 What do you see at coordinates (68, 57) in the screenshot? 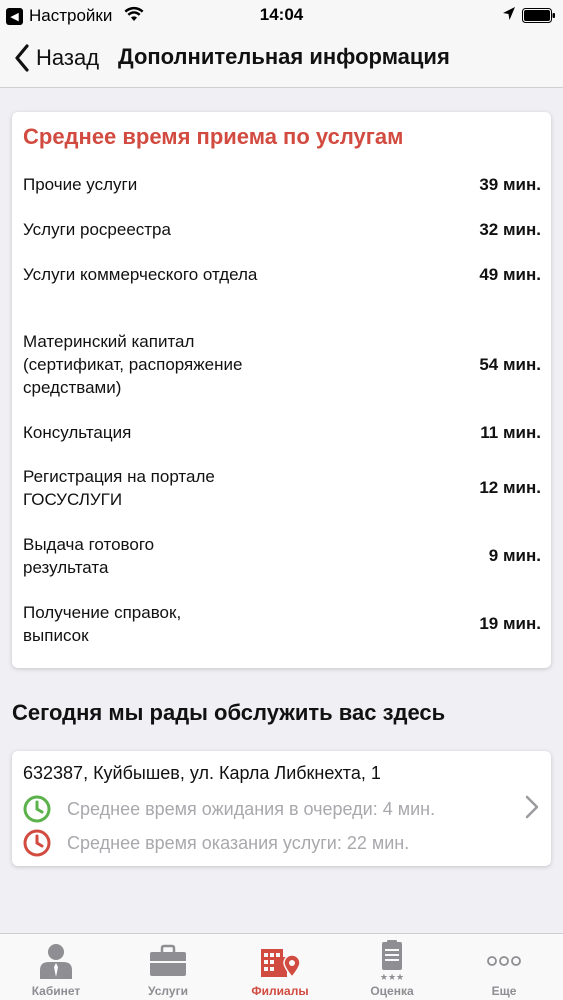
I see `back-button-label: Назад` at bounding box center [68, 57].